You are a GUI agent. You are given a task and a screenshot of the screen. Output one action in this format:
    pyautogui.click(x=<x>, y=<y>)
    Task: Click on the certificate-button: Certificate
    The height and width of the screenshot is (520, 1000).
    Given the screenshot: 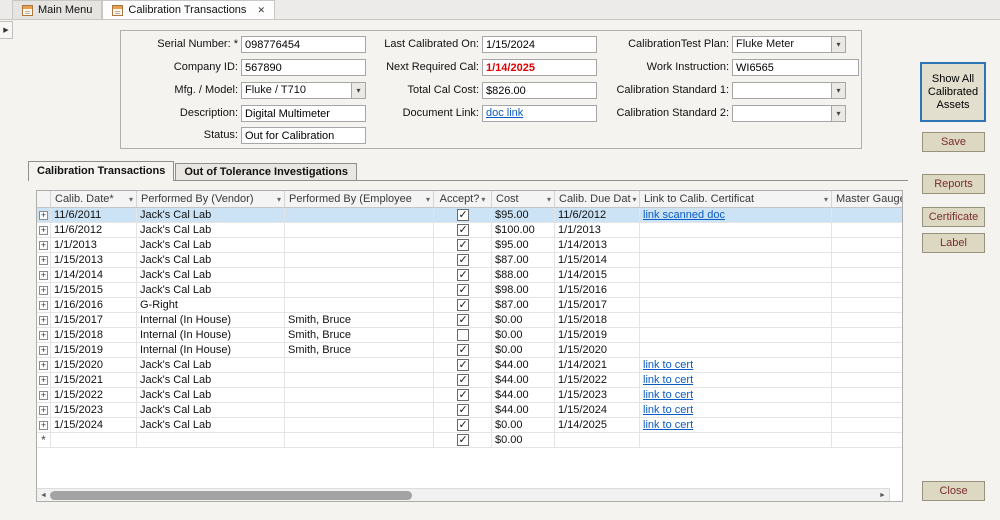 What is the action you would take?
    pyautogui.click(x=953, y=217)
    